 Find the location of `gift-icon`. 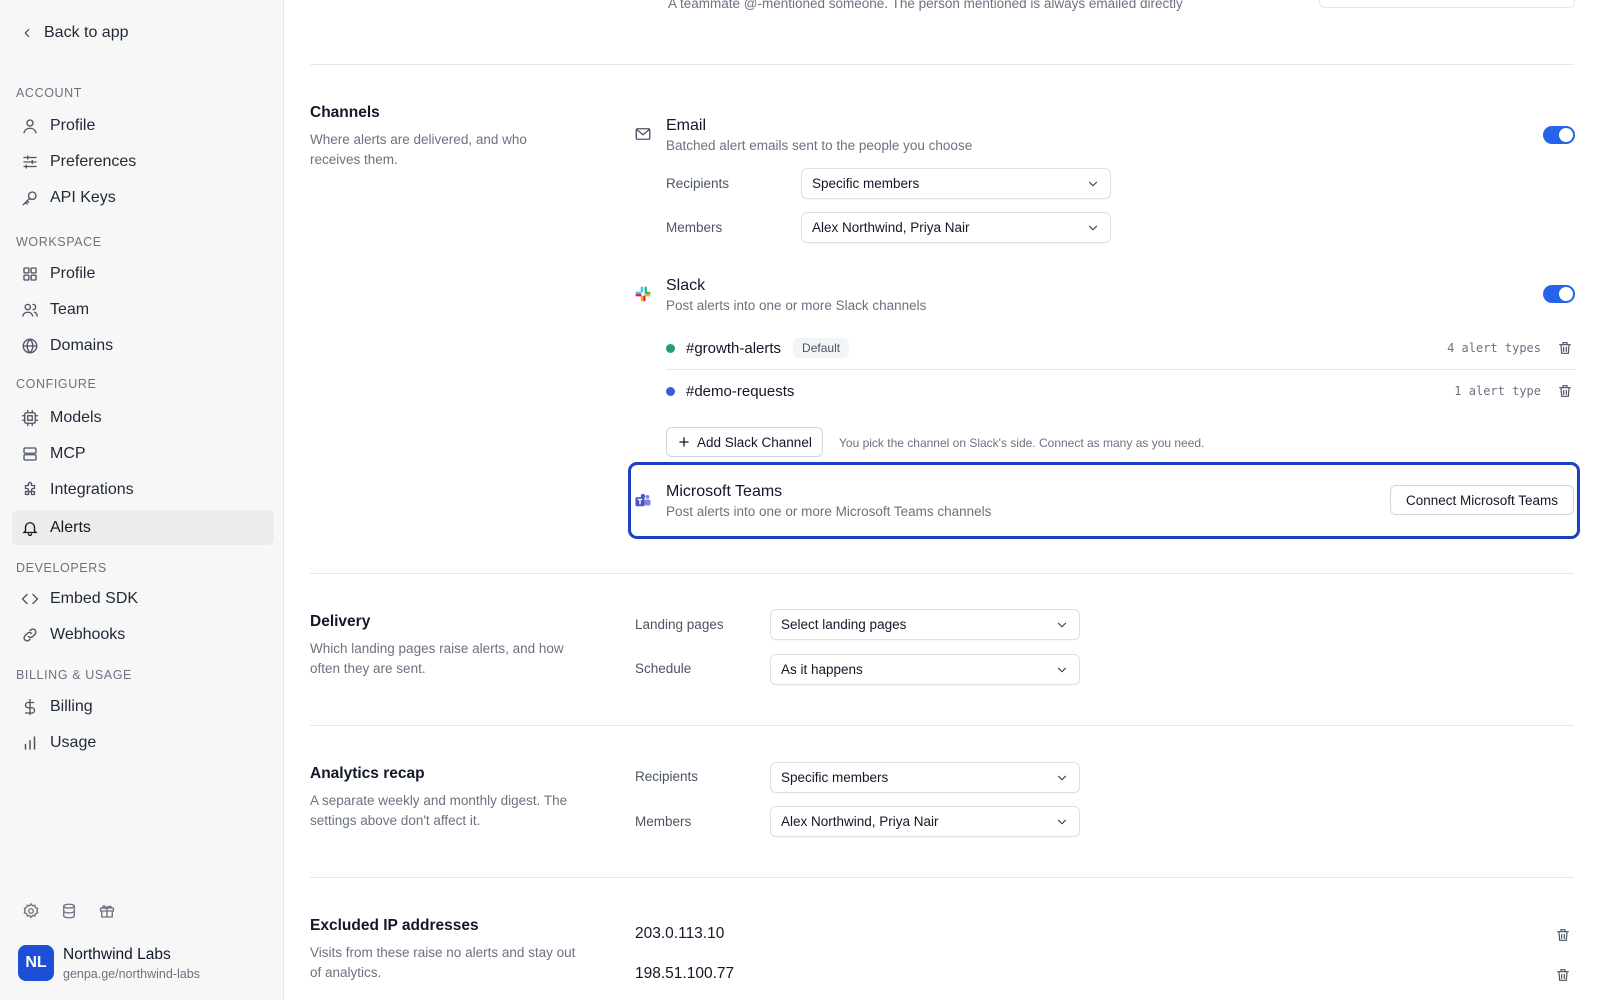

gift-icon is located at coordinates (108, 912).